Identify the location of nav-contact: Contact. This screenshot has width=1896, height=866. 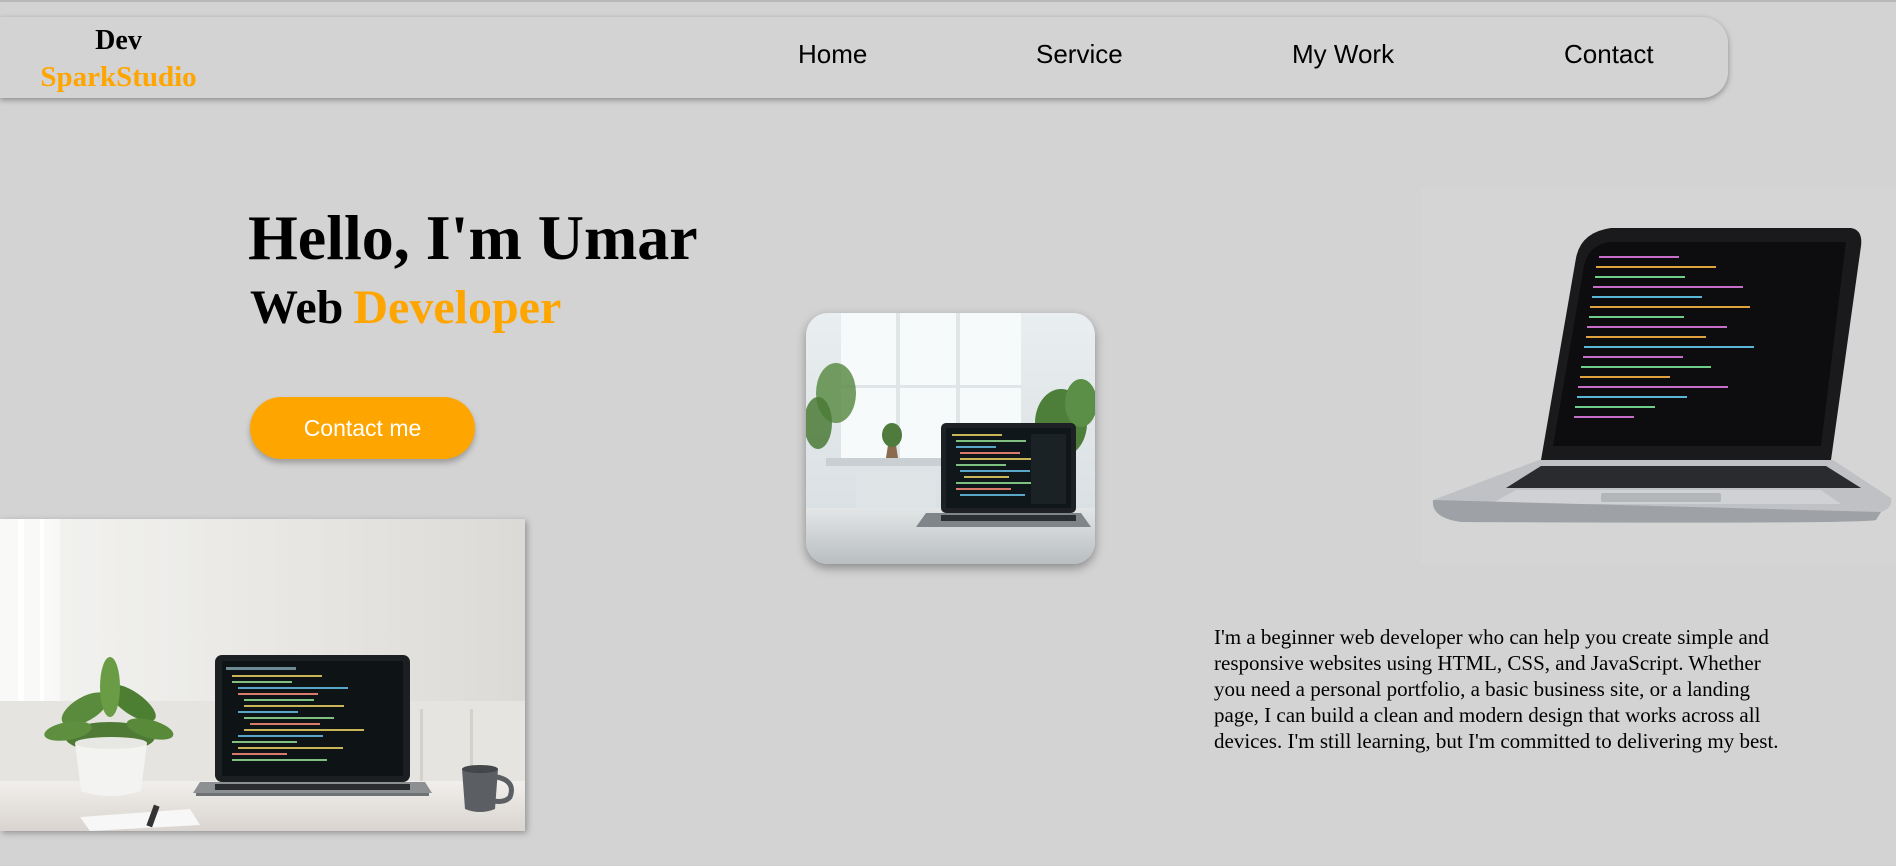
(1609, 54).